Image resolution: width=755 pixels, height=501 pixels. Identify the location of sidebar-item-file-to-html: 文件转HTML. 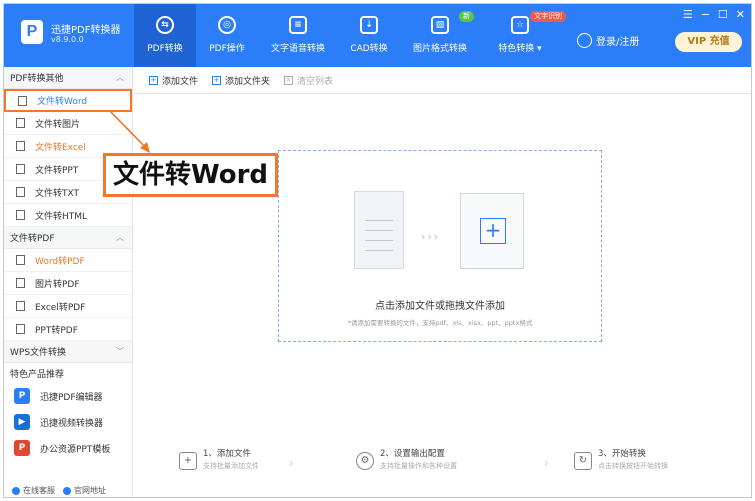
(68, 215).